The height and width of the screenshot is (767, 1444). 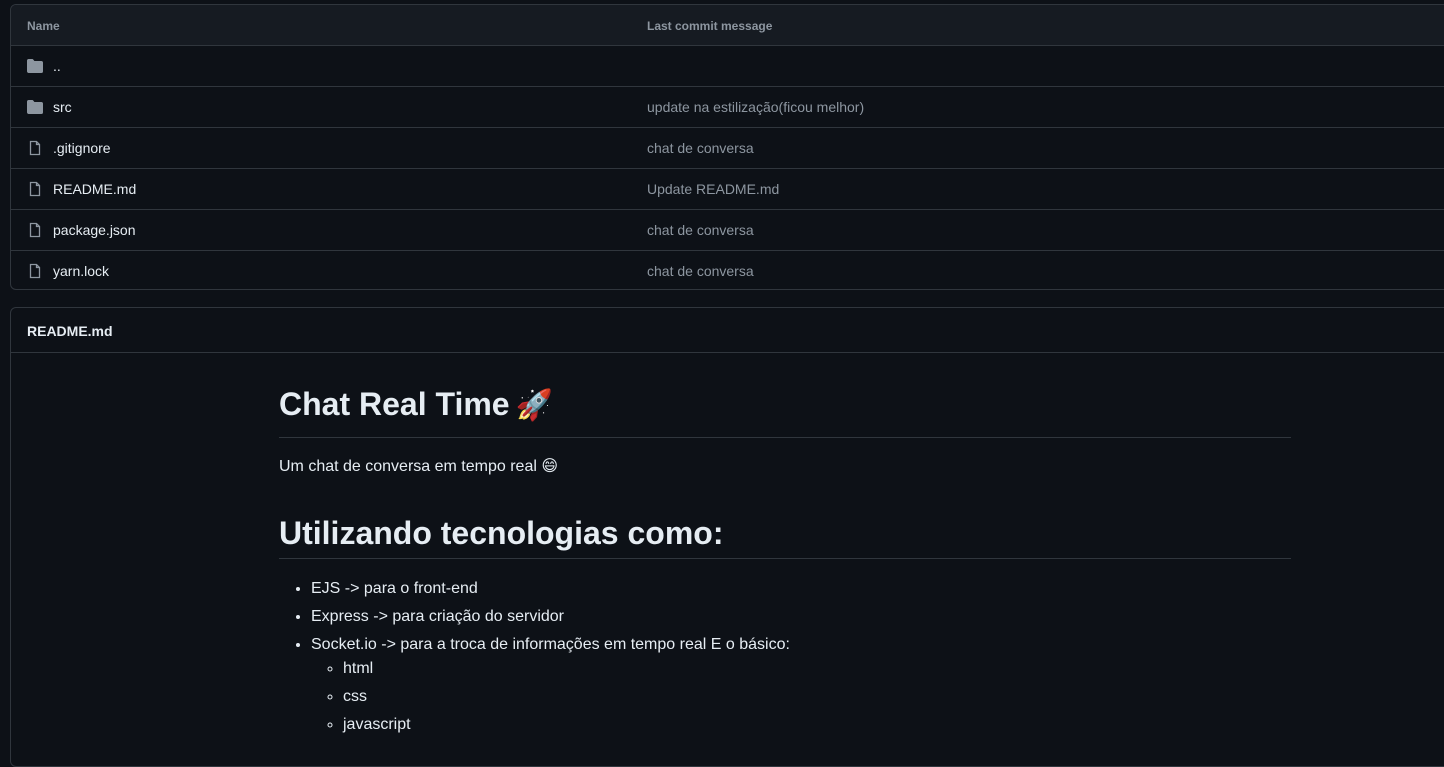 What do you see at coordinates (817, 669) in the screenshot?
I see `list-item: html` at bounding box center [817, 669].